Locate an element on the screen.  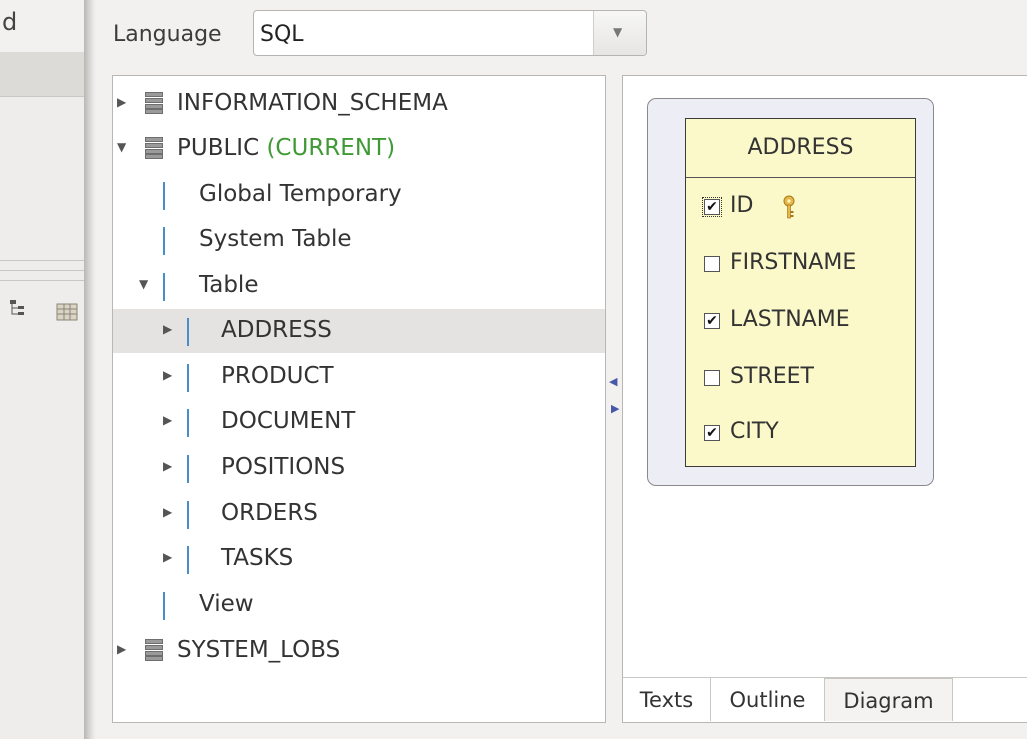
tree-item-label: POSITIONS is located at coordinates (283, 467).